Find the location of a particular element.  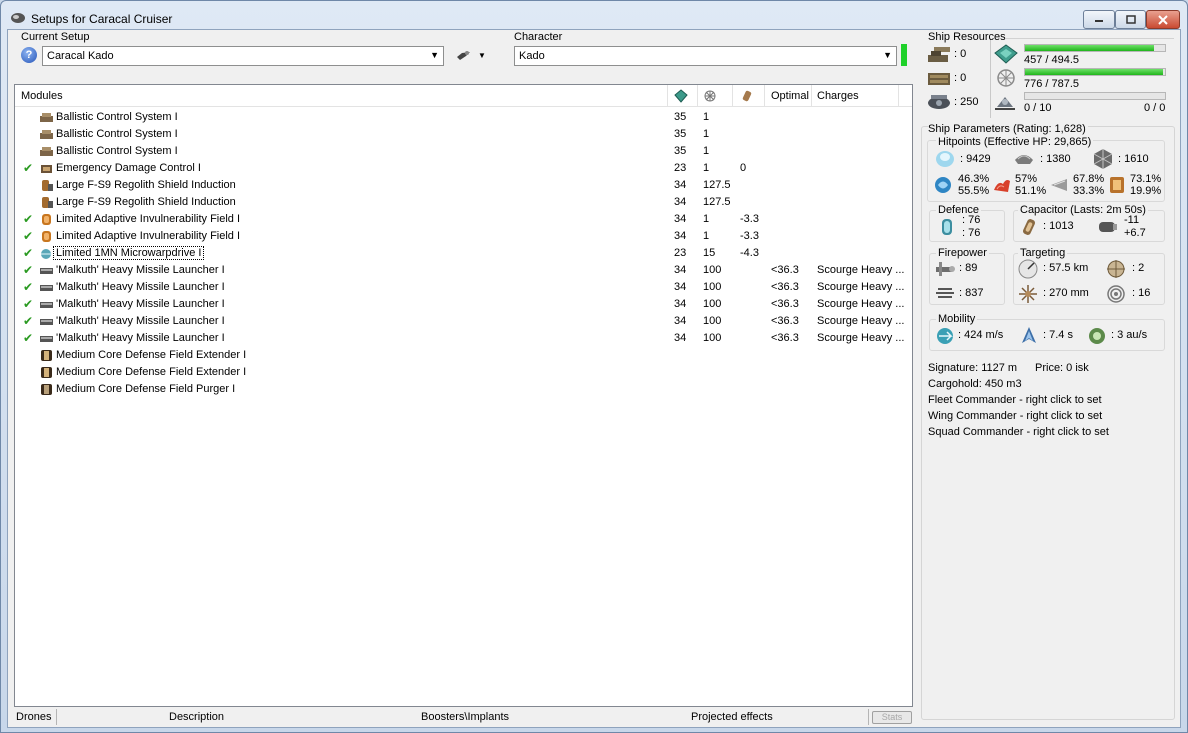

shield-induction-icon is located at coordinates (46, 185).